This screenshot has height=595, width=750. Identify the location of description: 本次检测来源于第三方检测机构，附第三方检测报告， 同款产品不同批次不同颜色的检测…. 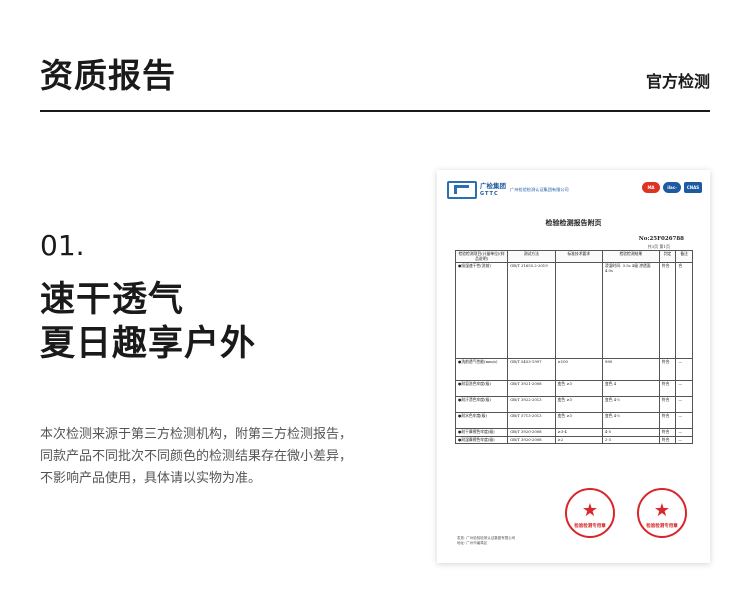
(205, 457).